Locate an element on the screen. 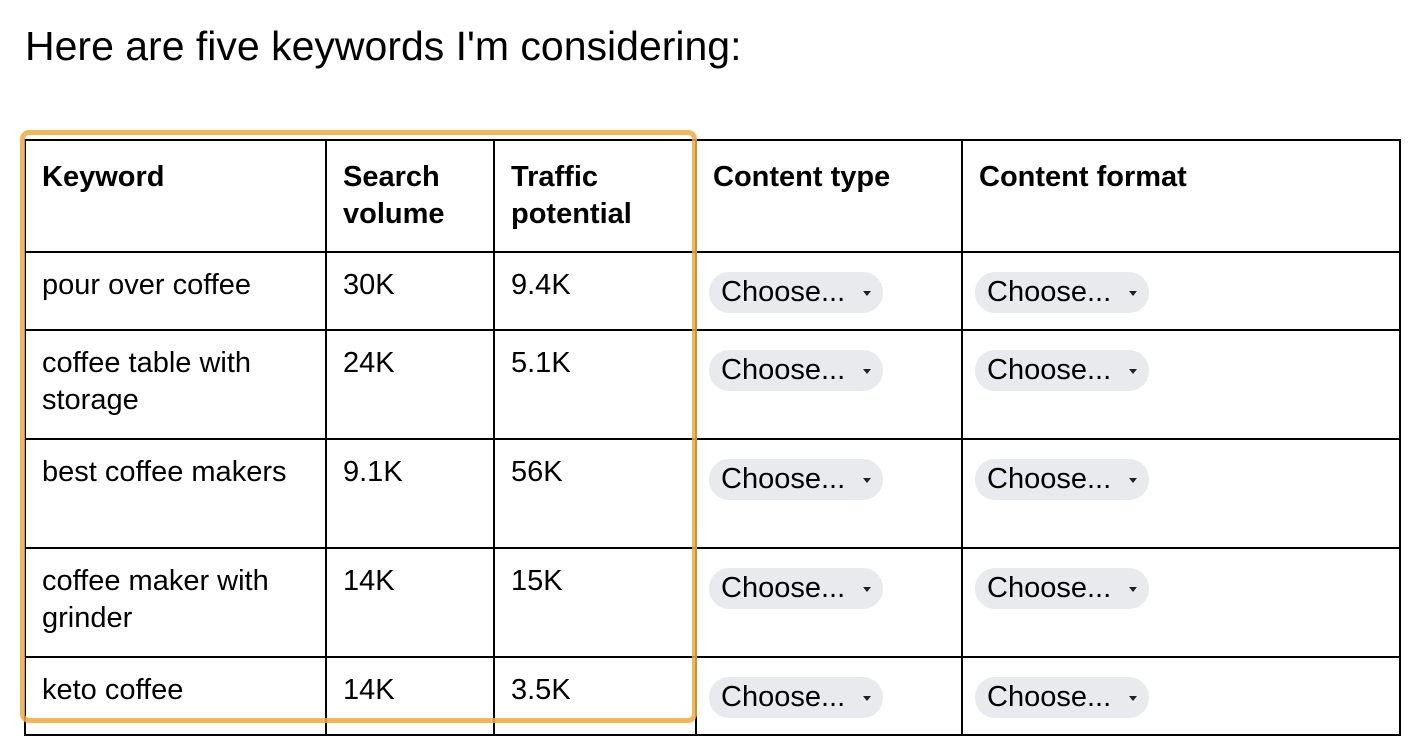 The width and height of the screenshot is (1424, 742). traffic-potential-cell: 3.5K is located at coordinates (595, 696).